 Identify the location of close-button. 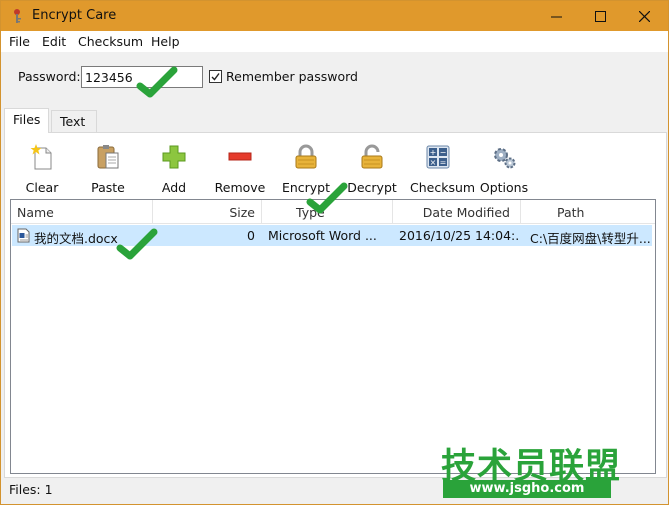
(644, 16).